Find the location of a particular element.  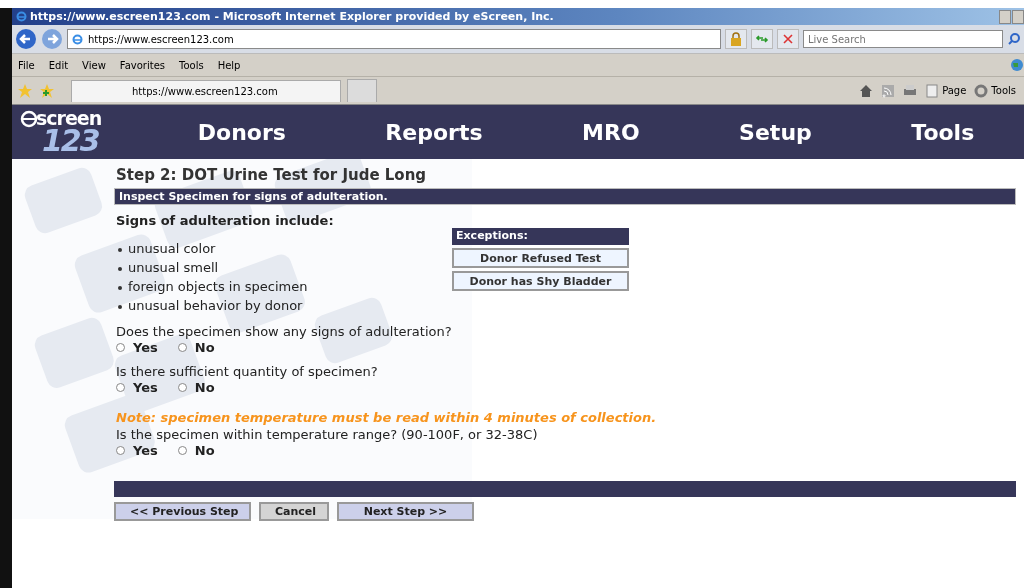

forward-icon is located at coordinates (52, 39).